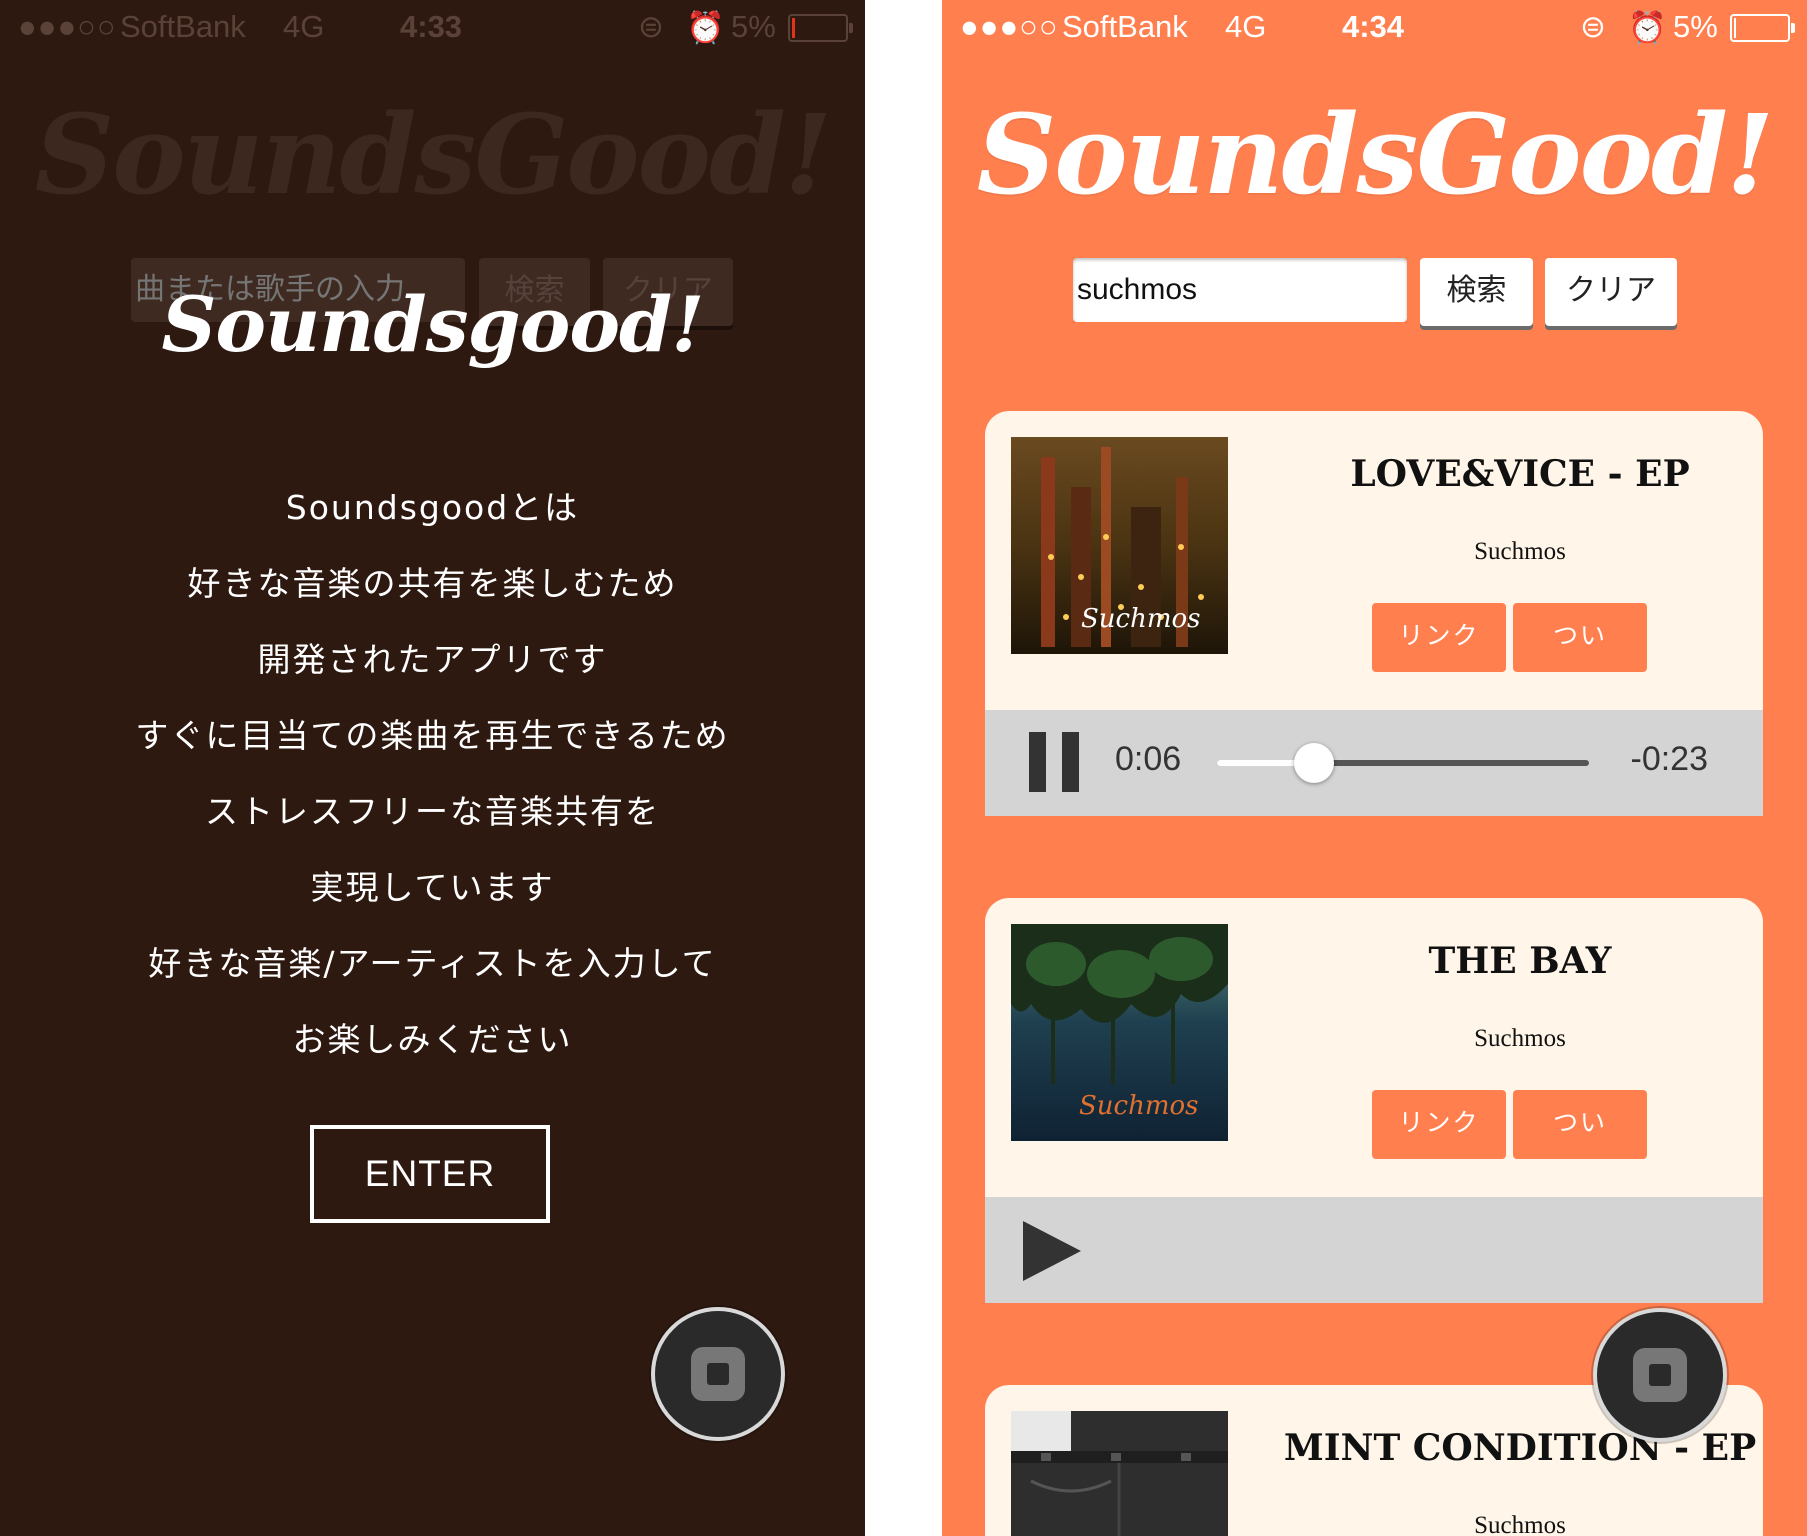 The image size is (1807, 1536). What do you see at coordinates (1669, 759) in the screenshot?
I see `remaining-time: -0:23` at bounding box center [1669, 759].